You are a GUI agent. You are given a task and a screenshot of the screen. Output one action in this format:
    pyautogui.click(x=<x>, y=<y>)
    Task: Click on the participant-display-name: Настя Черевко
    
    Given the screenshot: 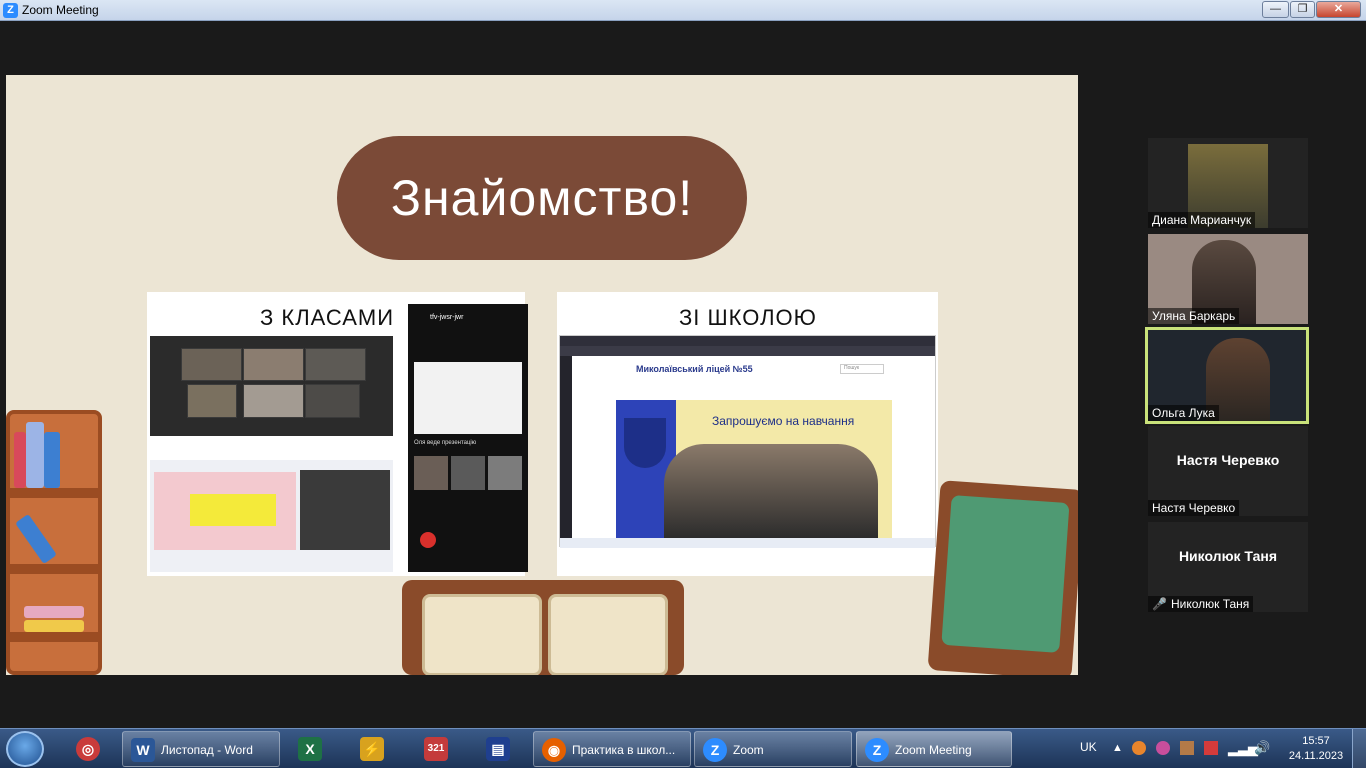 What is the action you would take?
    pyautogui.click(x=1228, y=460)
    